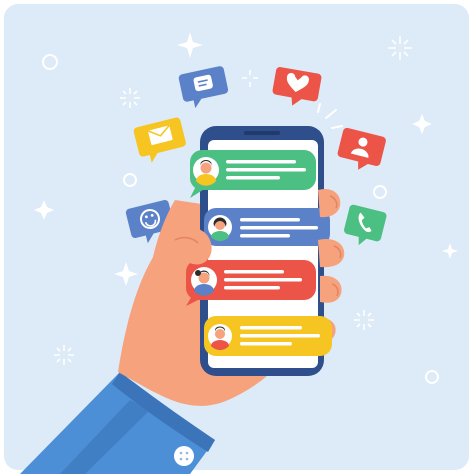 This screenshot has height=474, width=473. What do you see at coordinates (262, 133) in the screenshot?
I see `phone-speaker` at bounding box center [262, 133].